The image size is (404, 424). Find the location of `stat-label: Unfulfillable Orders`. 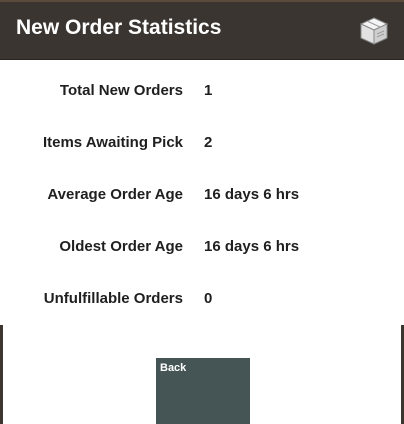

stat-label: Unfulfillable Orders is located at coordinates (113, 298).